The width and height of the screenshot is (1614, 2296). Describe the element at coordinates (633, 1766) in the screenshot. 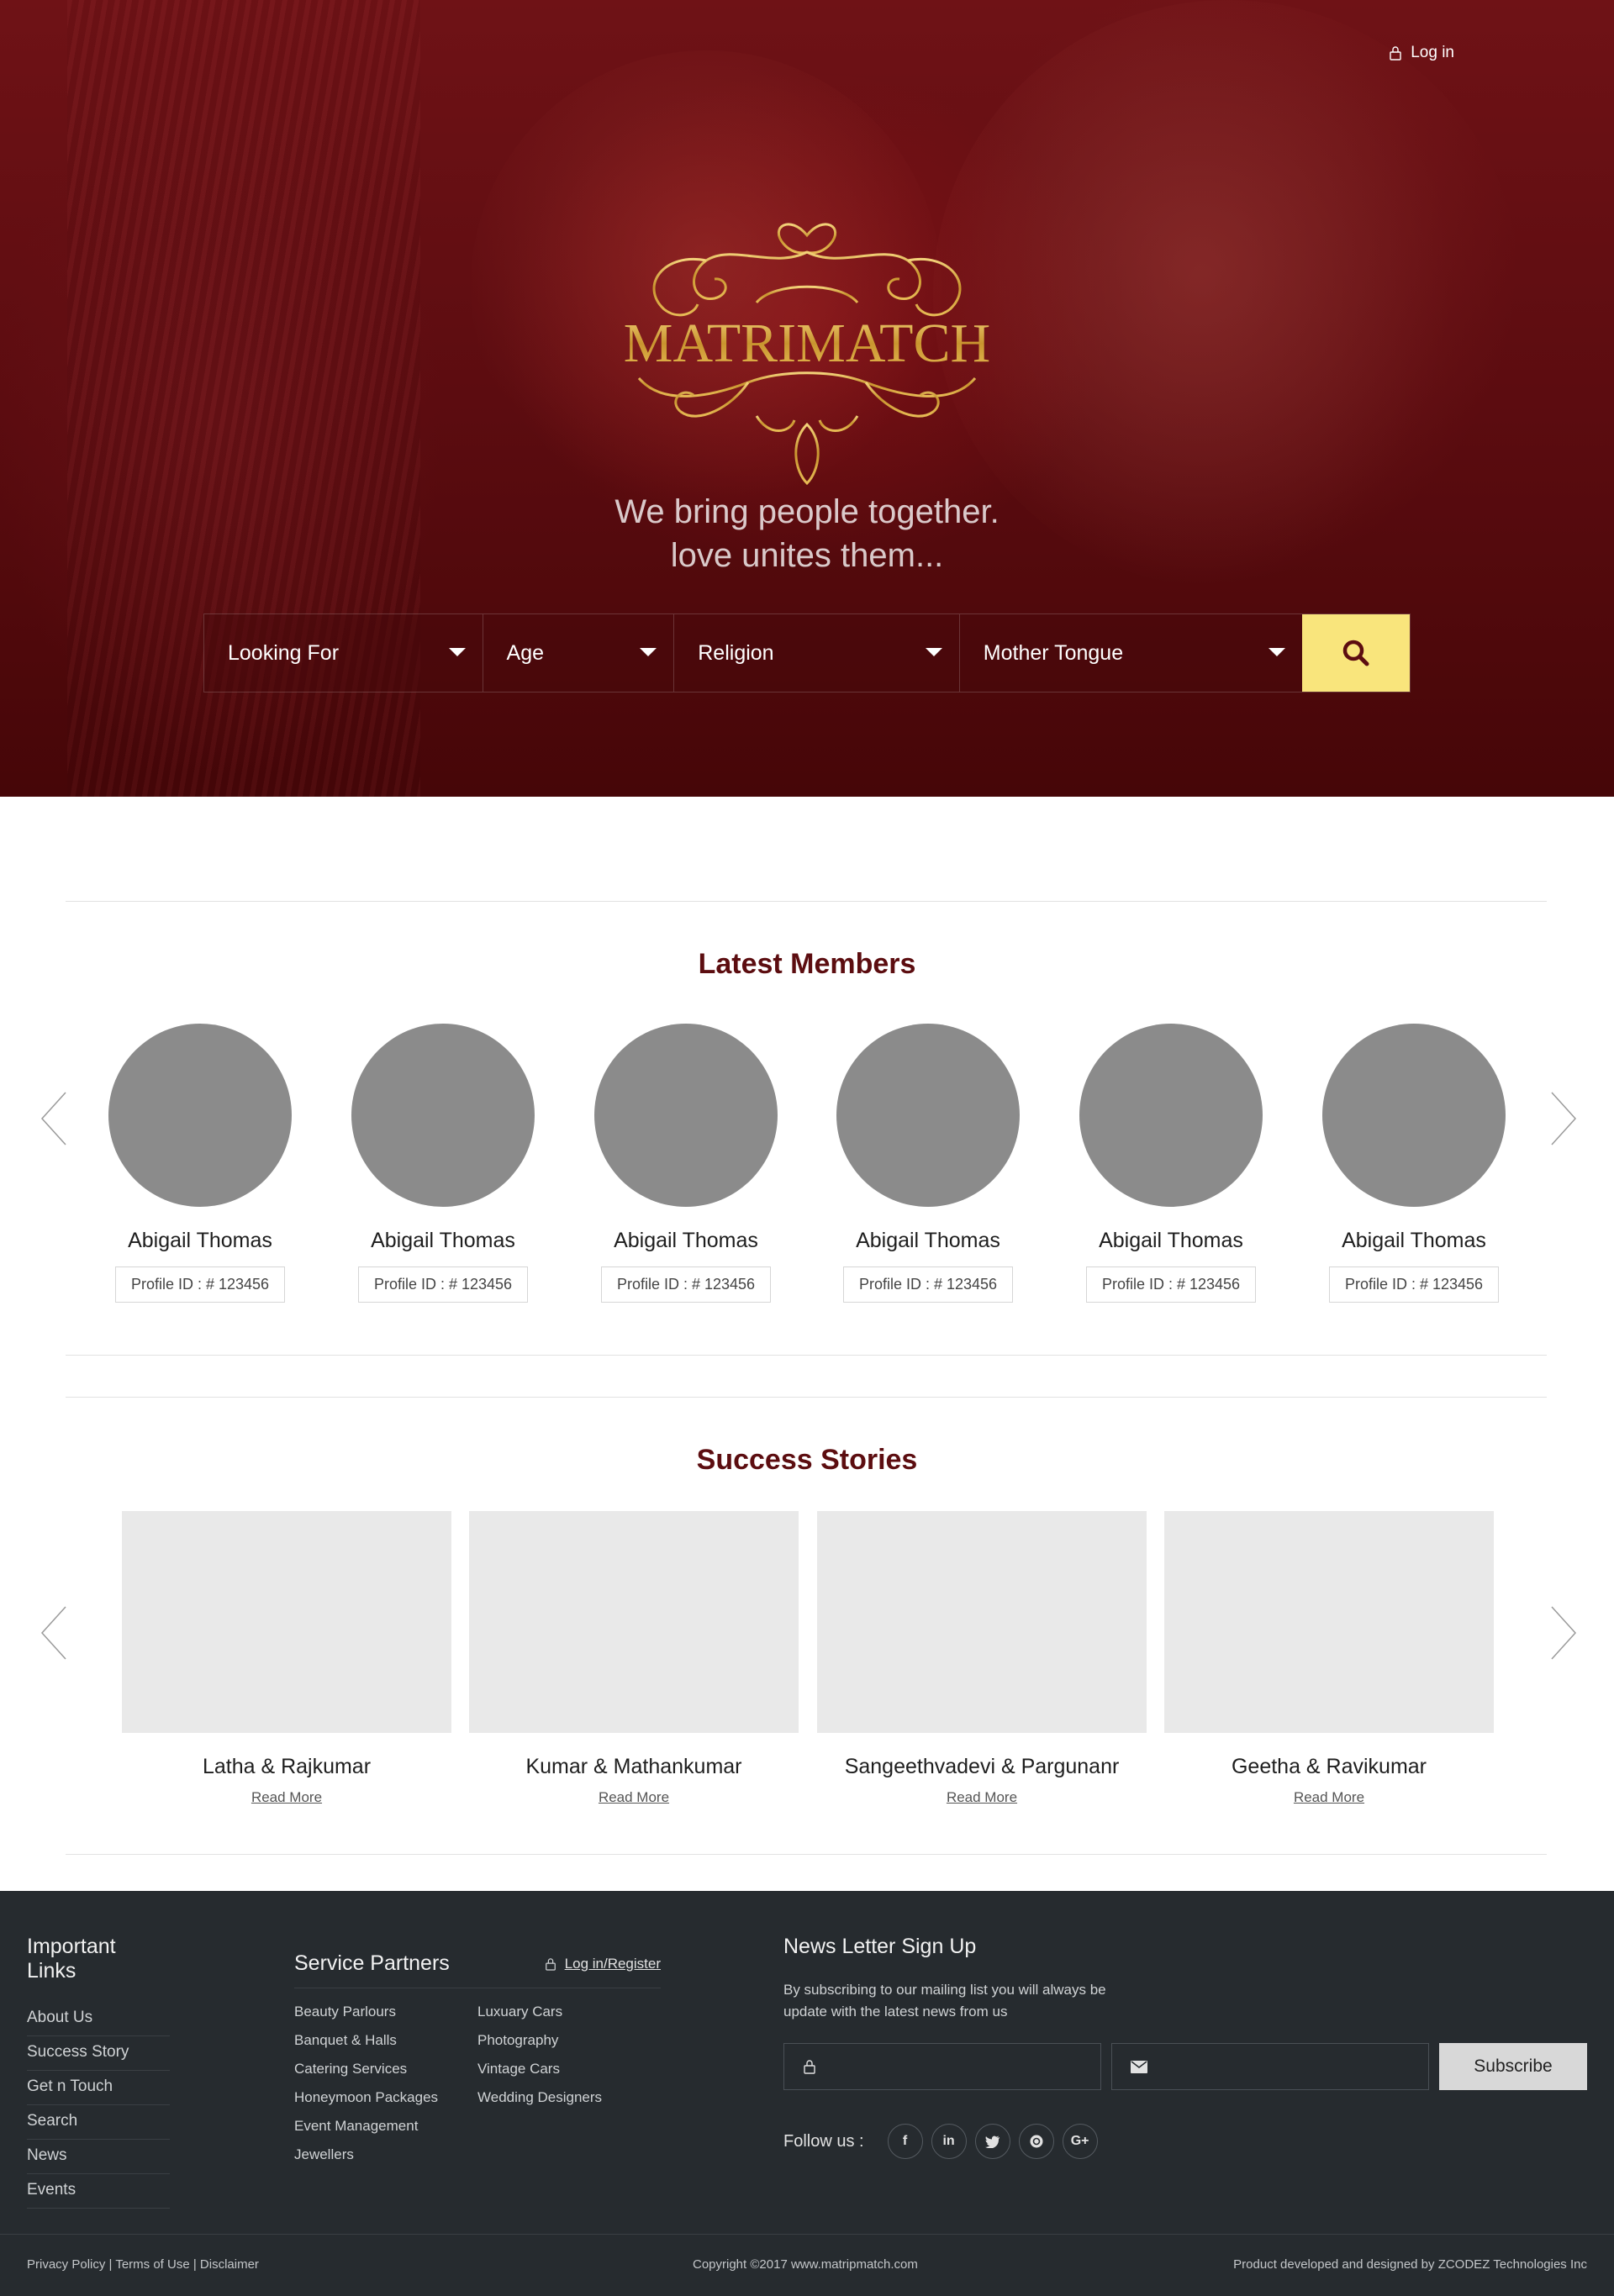

I see `story-couple-names: Kumar & Mathankumar` at that location.